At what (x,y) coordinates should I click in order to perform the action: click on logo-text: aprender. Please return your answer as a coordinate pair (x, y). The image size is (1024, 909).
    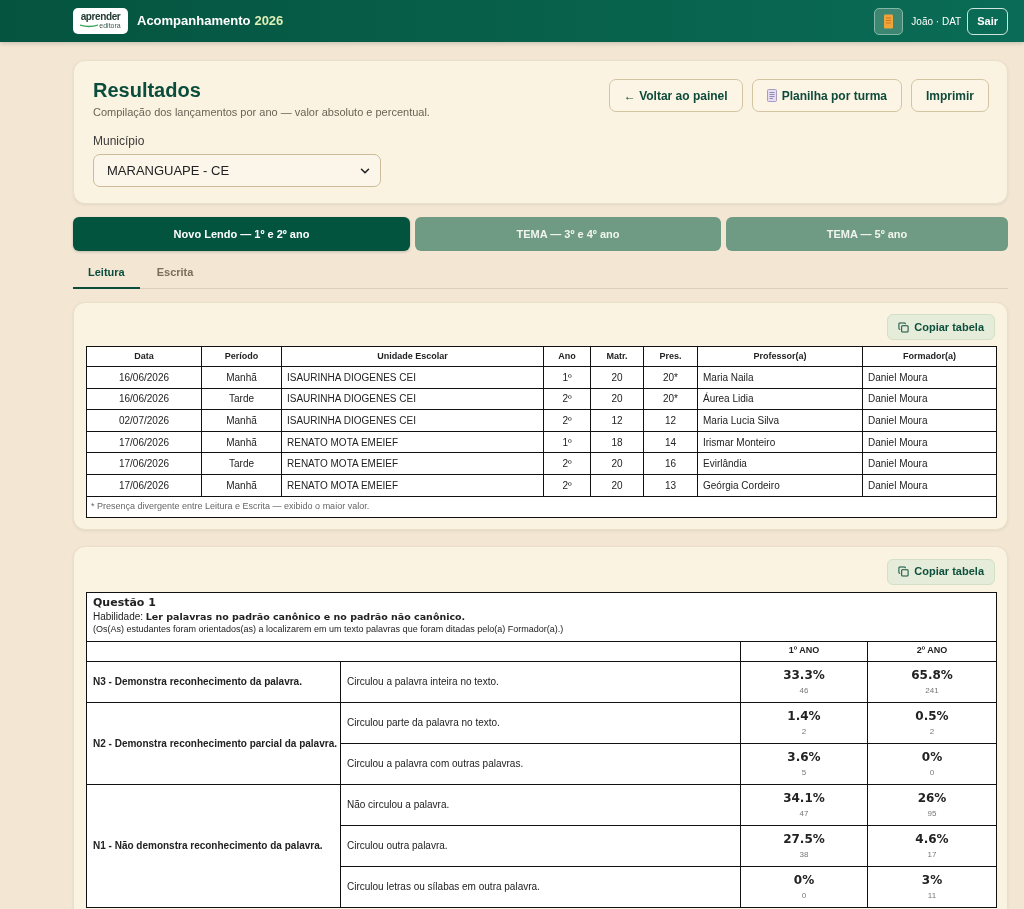
    Looking at the image, I should click on (100, 17).